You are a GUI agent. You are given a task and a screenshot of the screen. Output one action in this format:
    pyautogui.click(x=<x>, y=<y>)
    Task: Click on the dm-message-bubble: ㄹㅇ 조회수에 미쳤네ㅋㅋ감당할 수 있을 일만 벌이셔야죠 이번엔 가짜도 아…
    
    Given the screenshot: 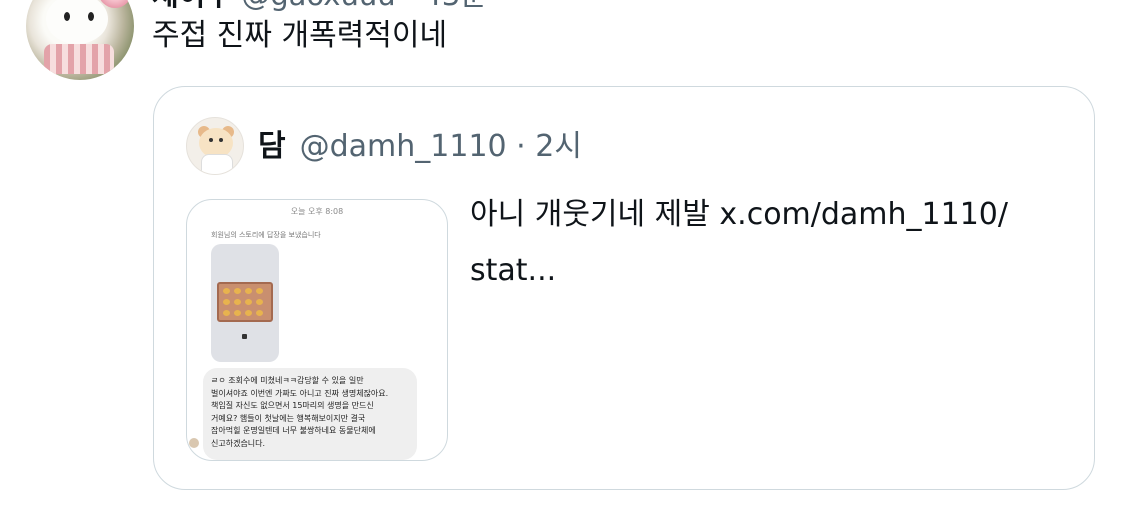 What is the action you would take?
    pyautogui.click(x=310, y=414)
    